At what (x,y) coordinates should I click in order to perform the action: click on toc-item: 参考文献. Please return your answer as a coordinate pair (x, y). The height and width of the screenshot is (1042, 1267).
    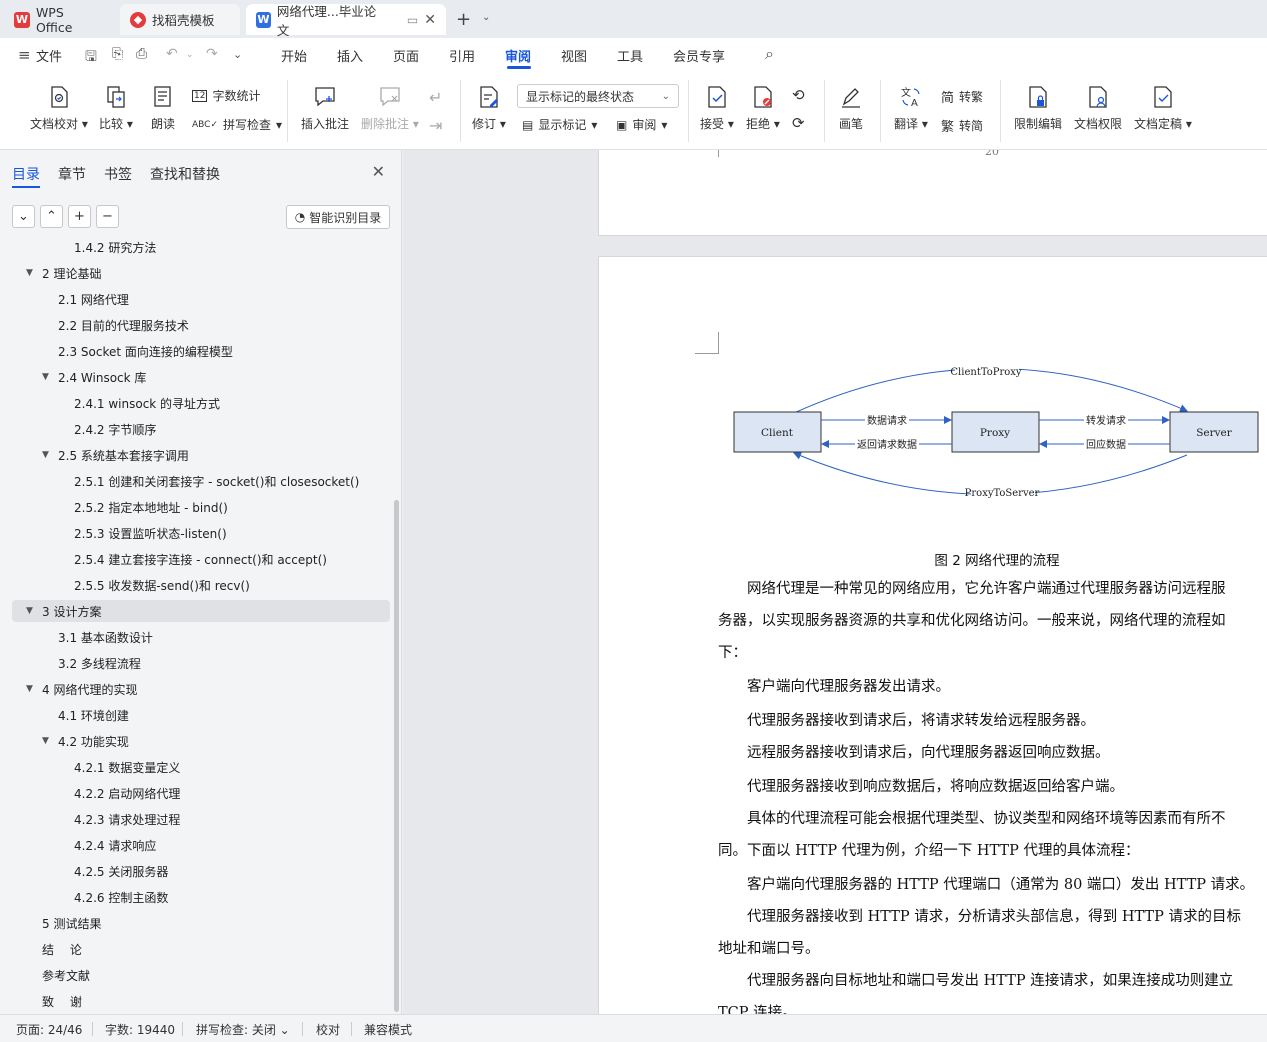
    Looking at the image, I should click on (201, 975).